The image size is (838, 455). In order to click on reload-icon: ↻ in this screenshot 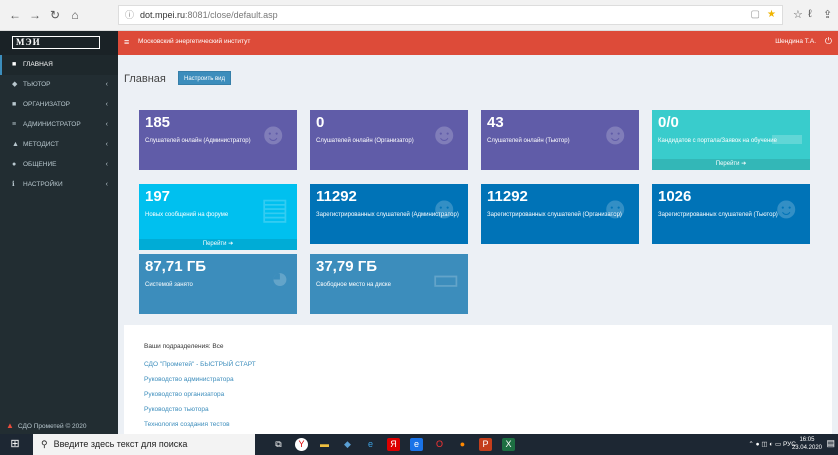, I will do `click(55, 15)`.